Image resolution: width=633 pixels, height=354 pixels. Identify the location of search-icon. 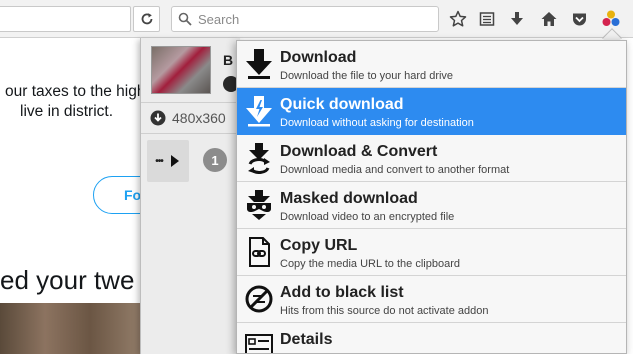
(185, 19).